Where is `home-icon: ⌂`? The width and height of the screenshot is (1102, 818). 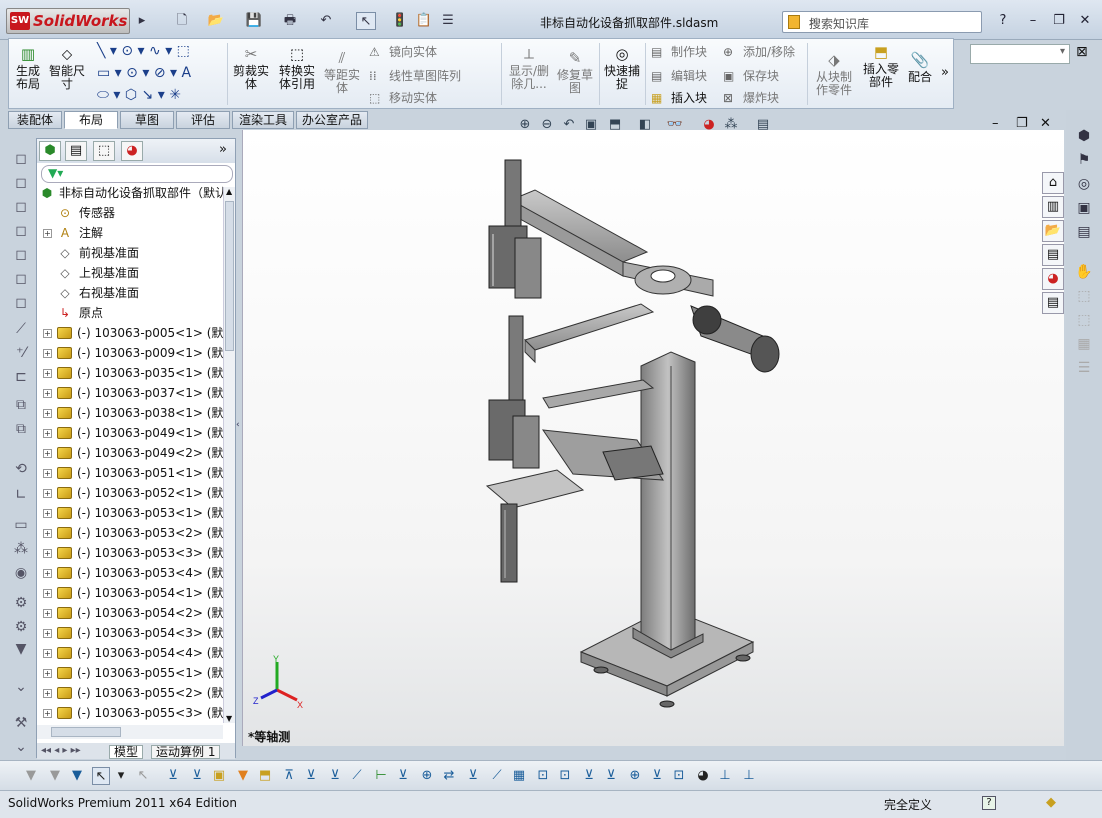 home-icon: ⌂ is located at coordinates (1053, 183).